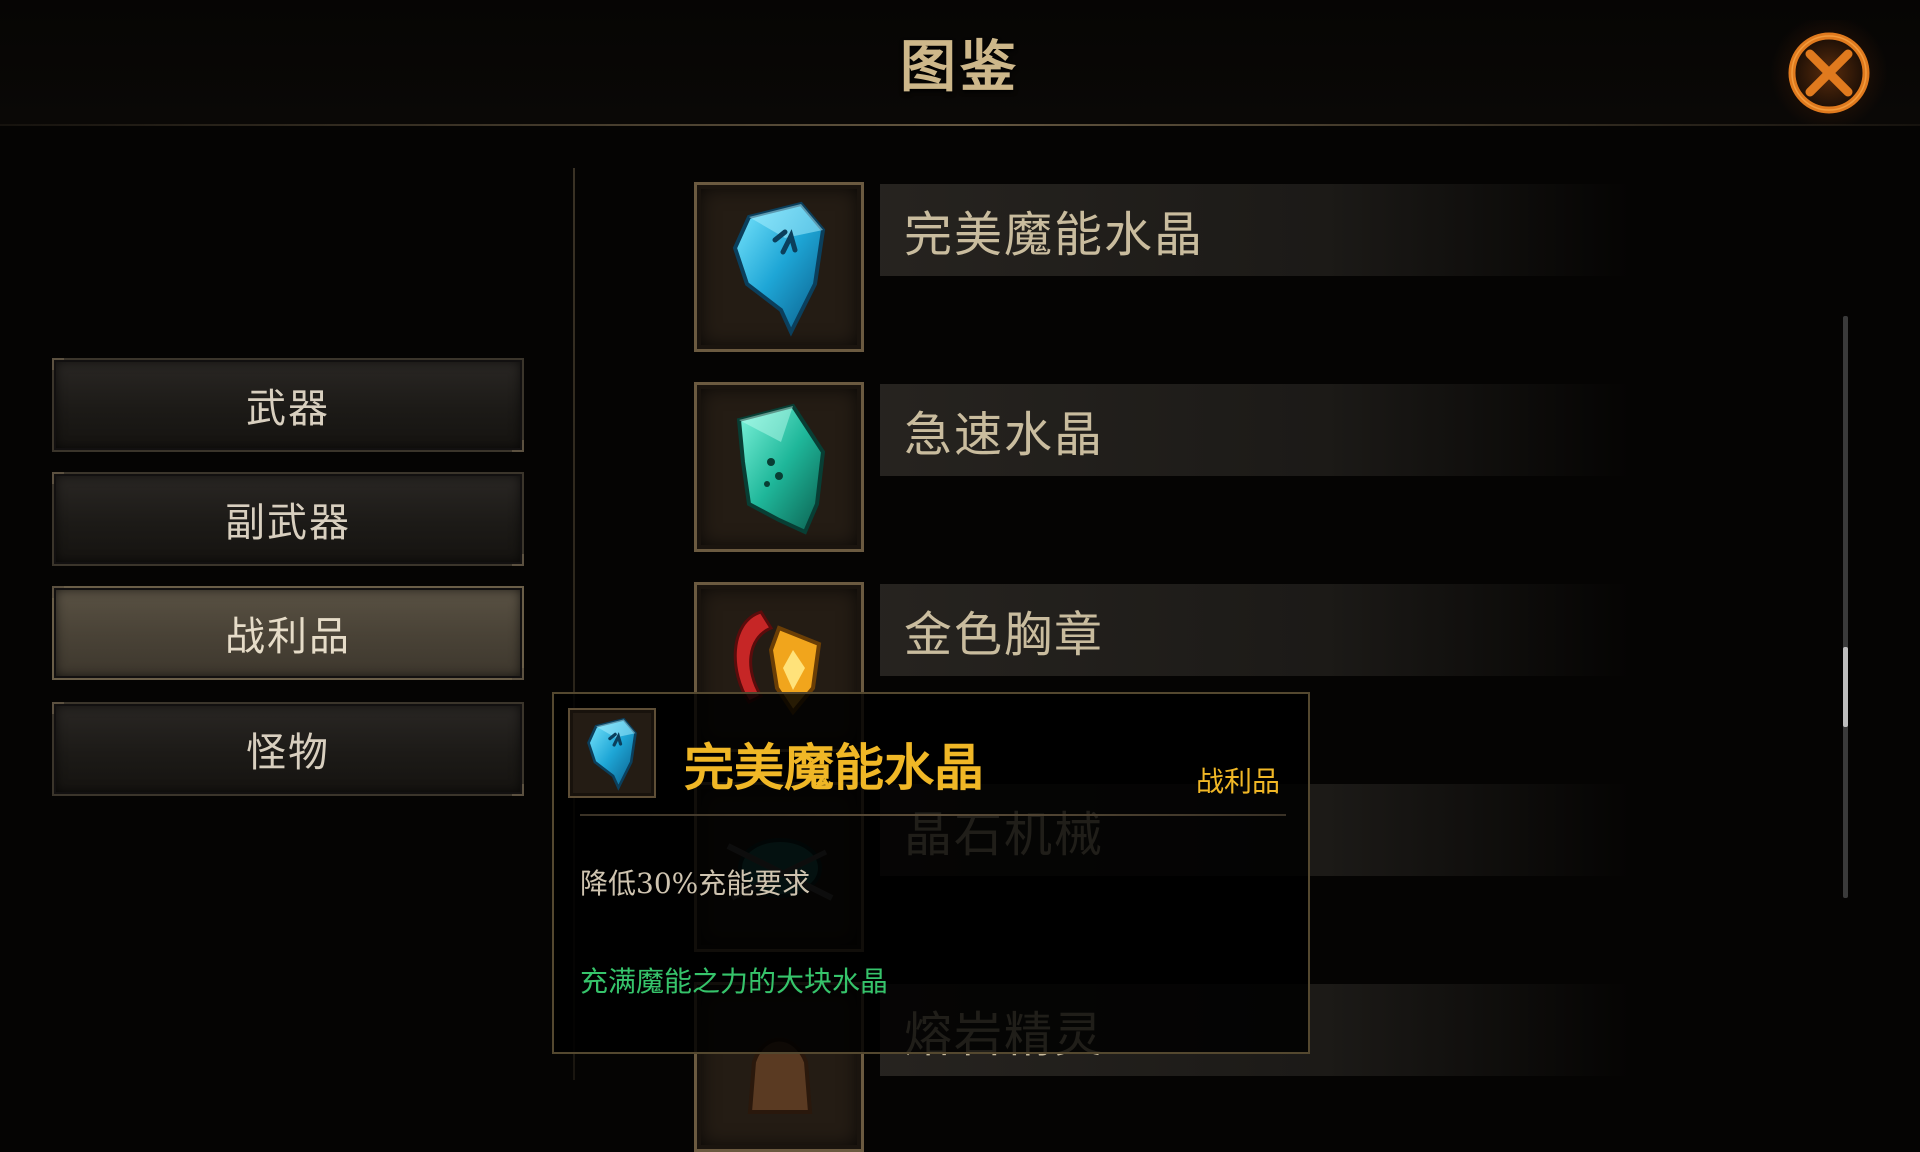  Describe the element at coordinates (288, 409) in the screenshot. I see `category-label: 武器` at that location.